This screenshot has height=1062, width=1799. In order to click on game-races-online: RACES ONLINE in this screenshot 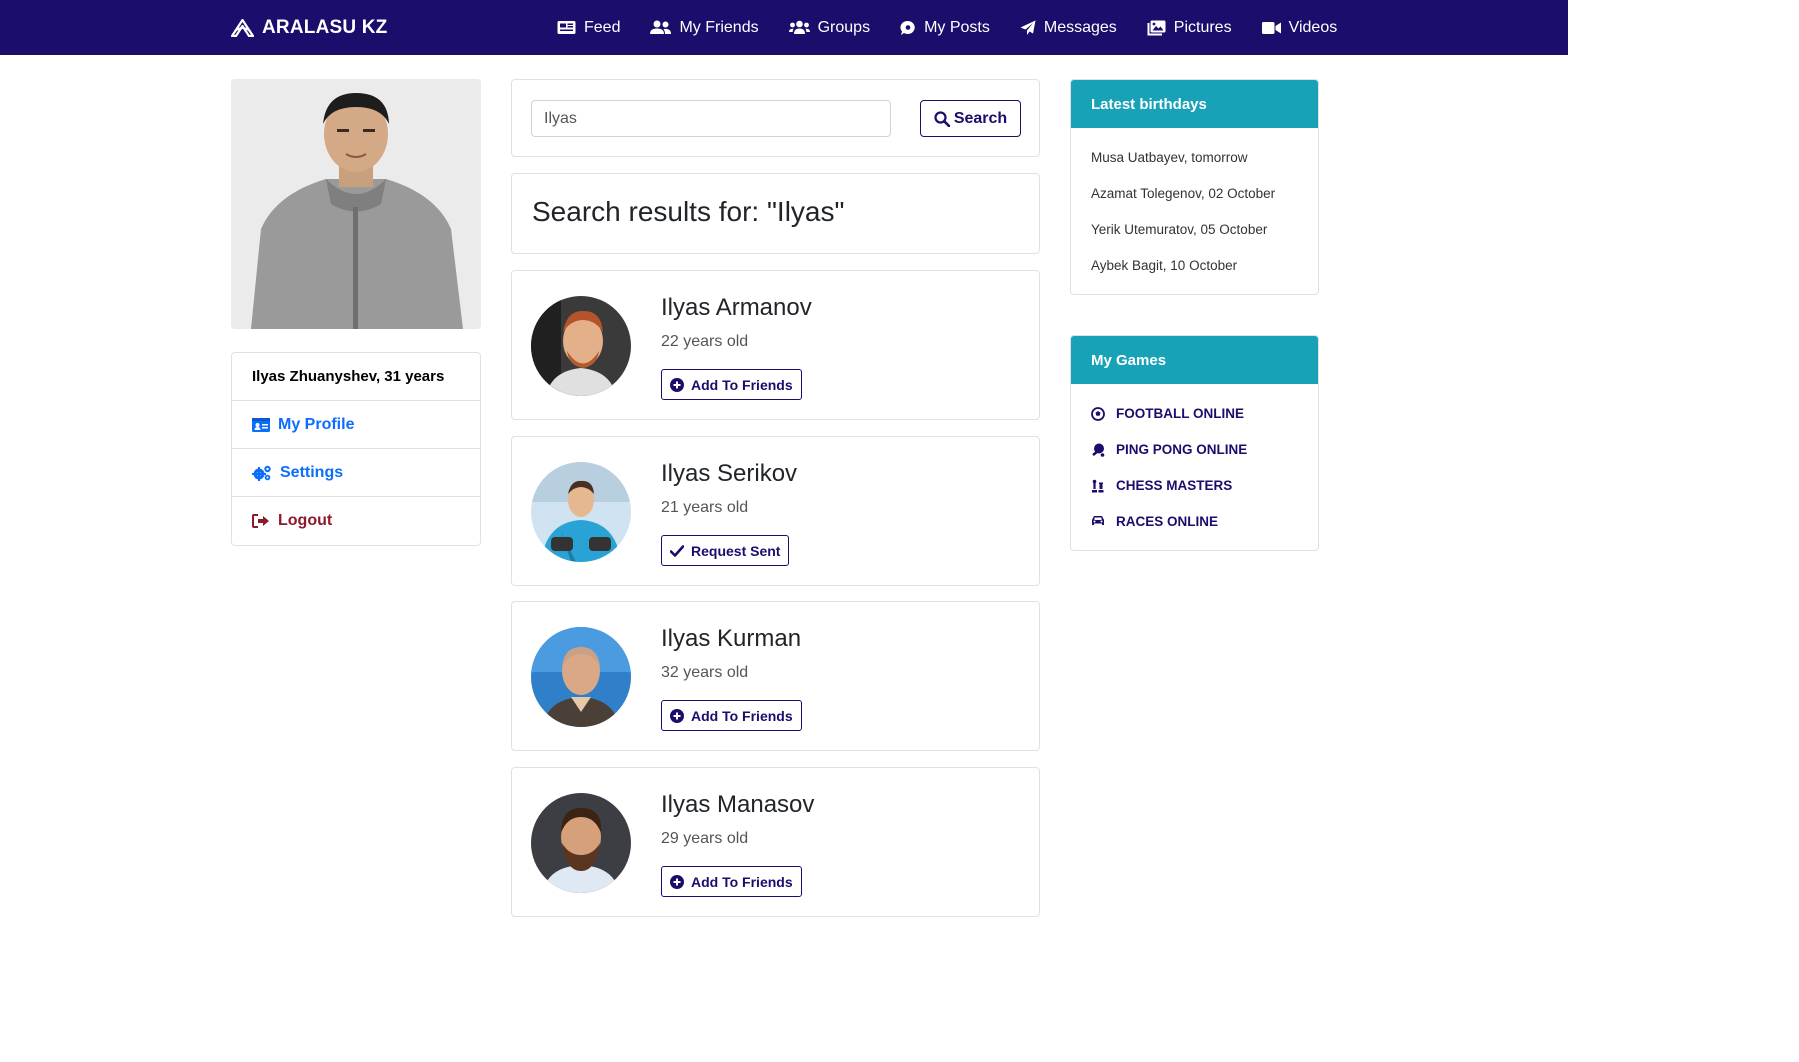, I will do `click(1194, 528)`.